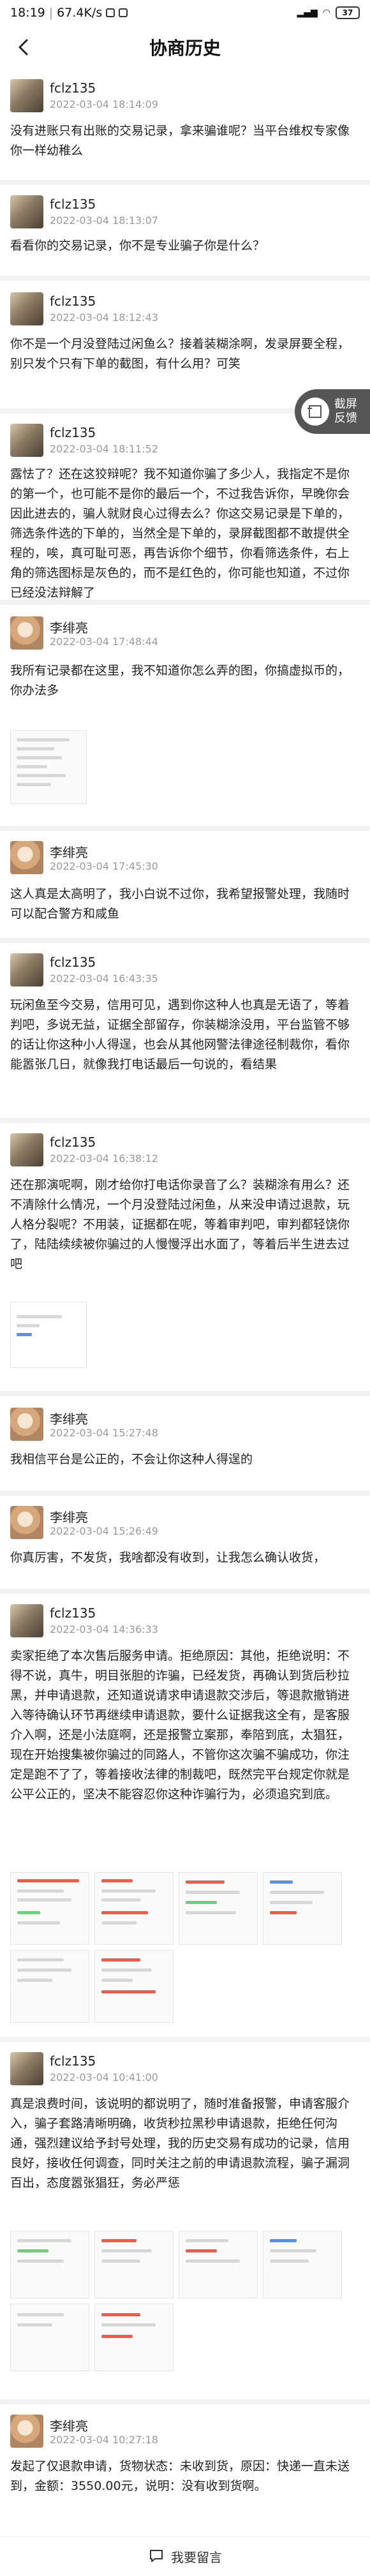 The width and height of the screenshot is (370, 2576). I want to click on leave-message-button: 我要留言, so click(185, 2556).